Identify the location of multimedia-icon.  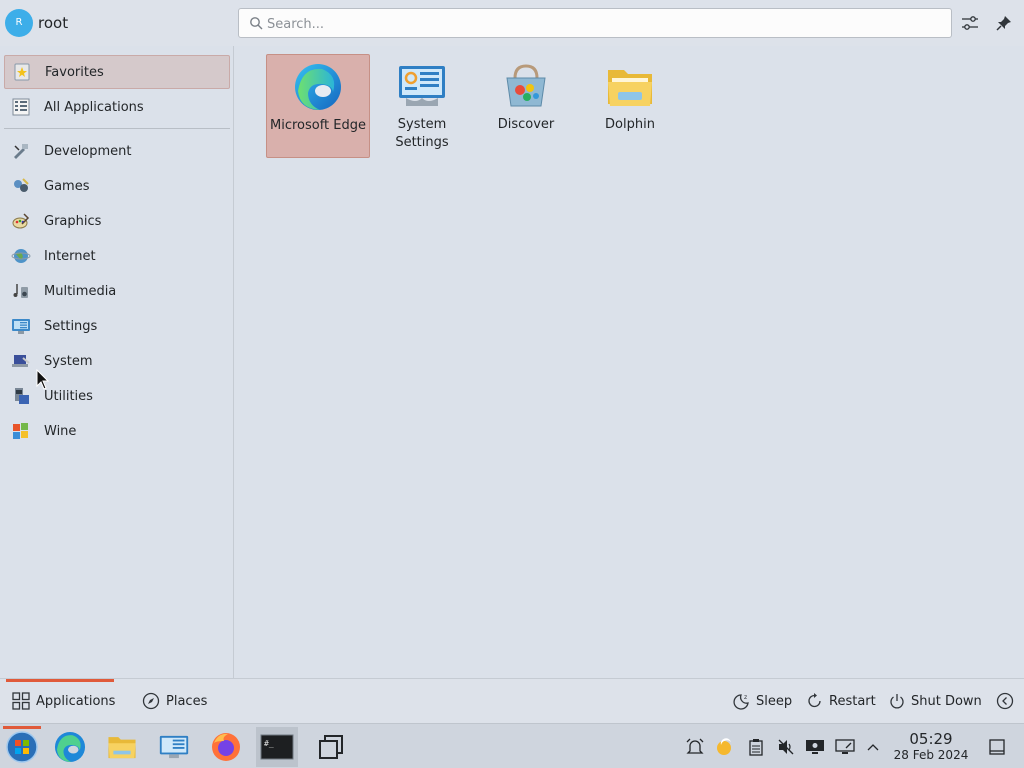
(21, 291).